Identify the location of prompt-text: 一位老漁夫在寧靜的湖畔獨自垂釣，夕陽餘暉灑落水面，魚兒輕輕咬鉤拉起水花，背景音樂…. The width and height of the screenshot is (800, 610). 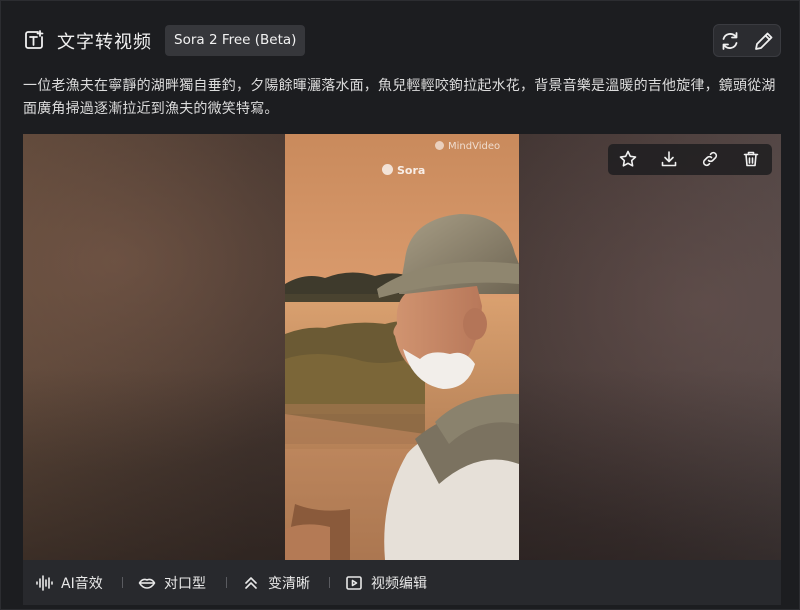
(399, 97).